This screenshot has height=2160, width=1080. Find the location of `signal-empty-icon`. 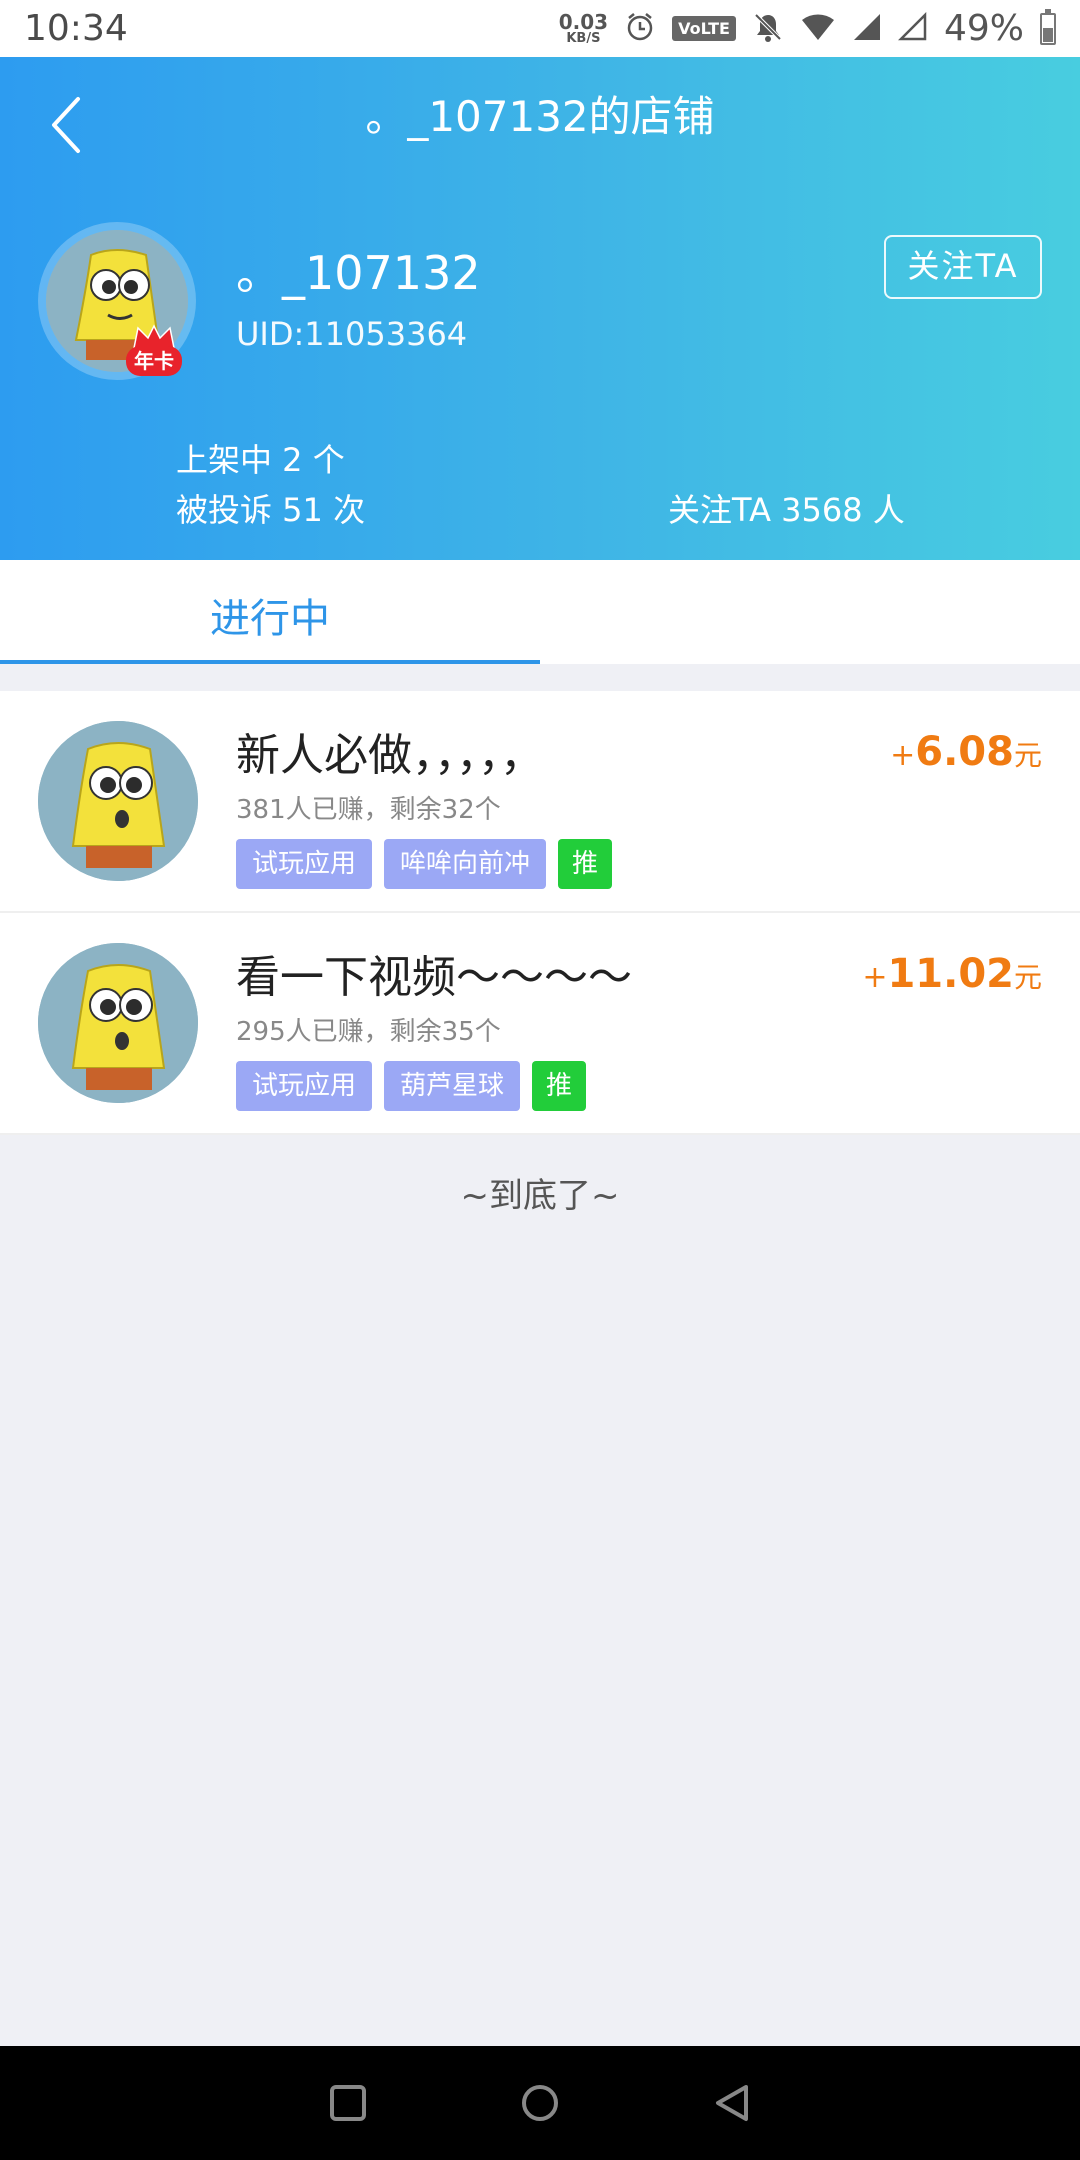

signal-empty-icon is located at coordinates (912, 28).